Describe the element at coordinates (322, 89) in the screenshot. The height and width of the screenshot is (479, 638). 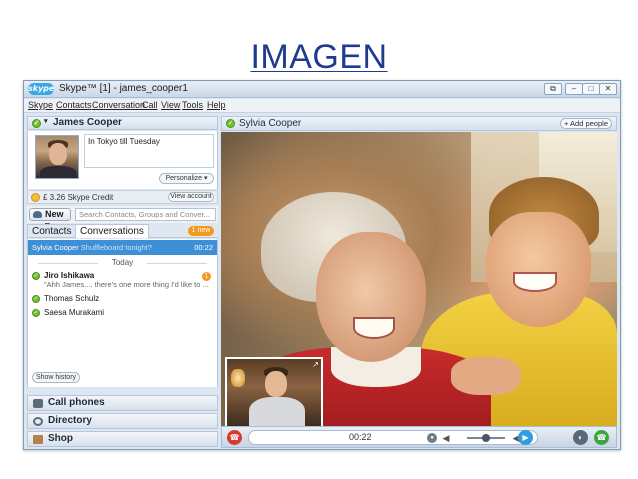
I see `title-bar: skype Skype™ [1] - james_cooper1 ⧉ – □ ✕` at that location.